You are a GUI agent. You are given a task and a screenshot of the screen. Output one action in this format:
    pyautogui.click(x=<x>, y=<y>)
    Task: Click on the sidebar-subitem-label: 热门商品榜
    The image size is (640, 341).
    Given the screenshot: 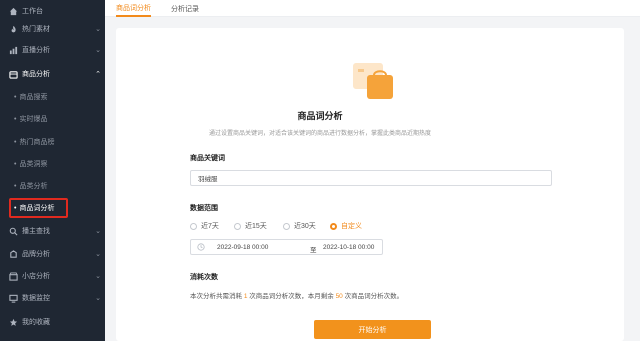 What is the action you would take?
    pyautogui.click(x=37, y=142)
    